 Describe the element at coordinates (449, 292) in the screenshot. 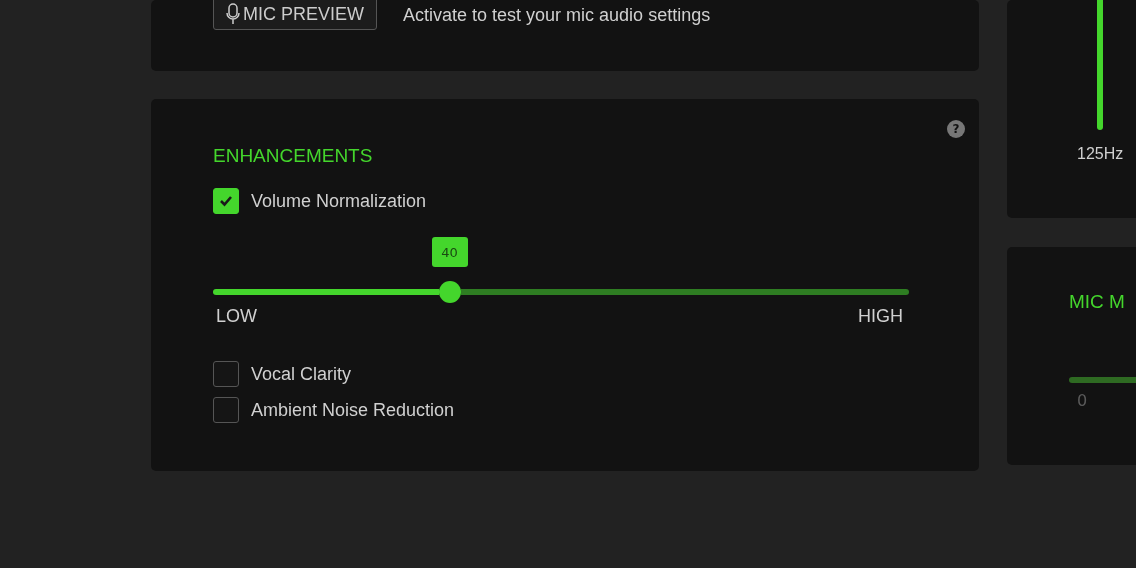

I see `slider-thumb` at that location.